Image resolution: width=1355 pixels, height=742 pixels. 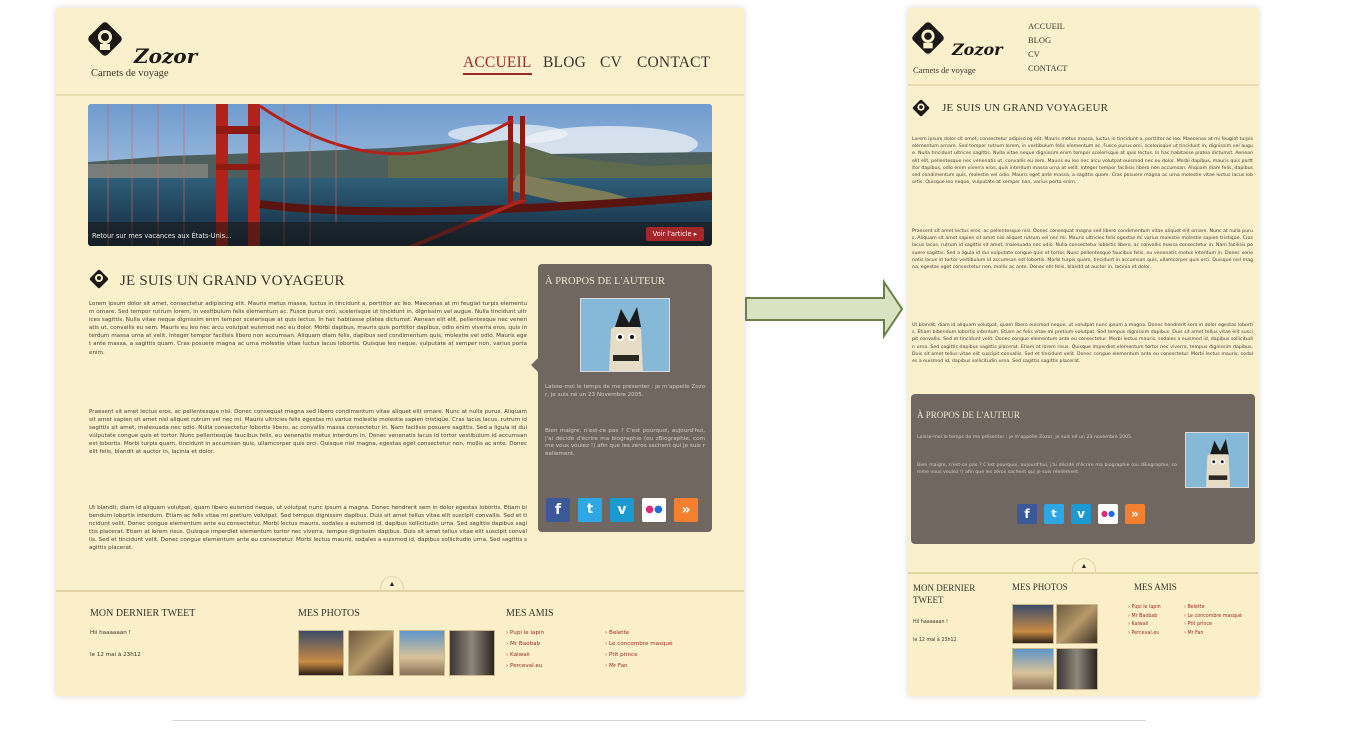 What do you see at coordinates (659, 720) in the screenshot?
I see `bottom-divider` at bounding box center [659, 720].